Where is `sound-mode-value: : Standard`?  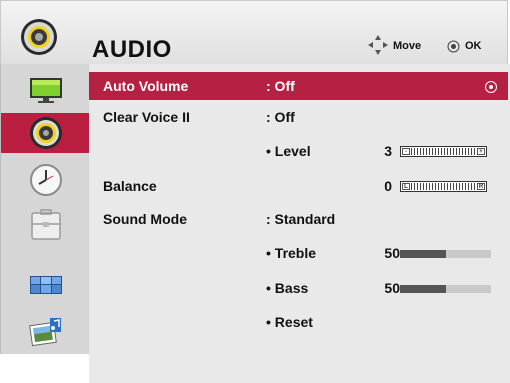 sound-mode-value: : Standard is located at coordinates (301, 219).